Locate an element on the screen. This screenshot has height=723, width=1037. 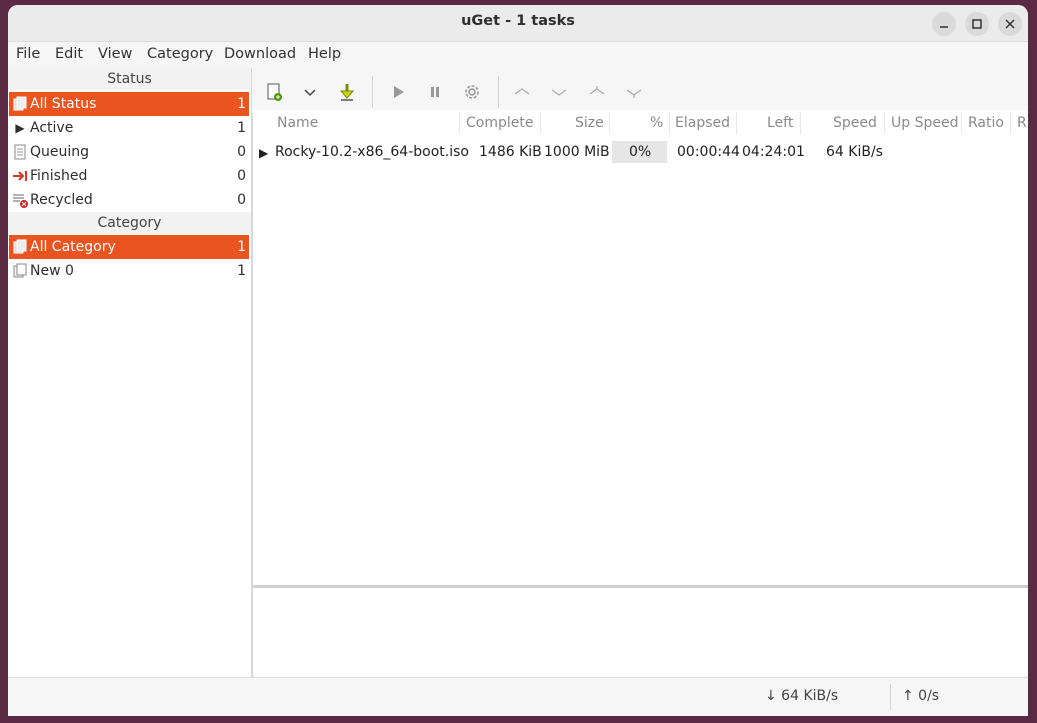
cell-elapsed: 00:00:44 is located at coordinates (708, 152).